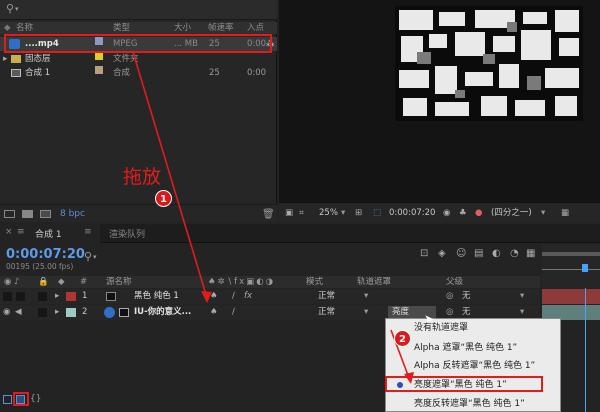  Describe the element at coordinates (163, 198) in the screenshot. I see `step-badge-1: 1` at that location.